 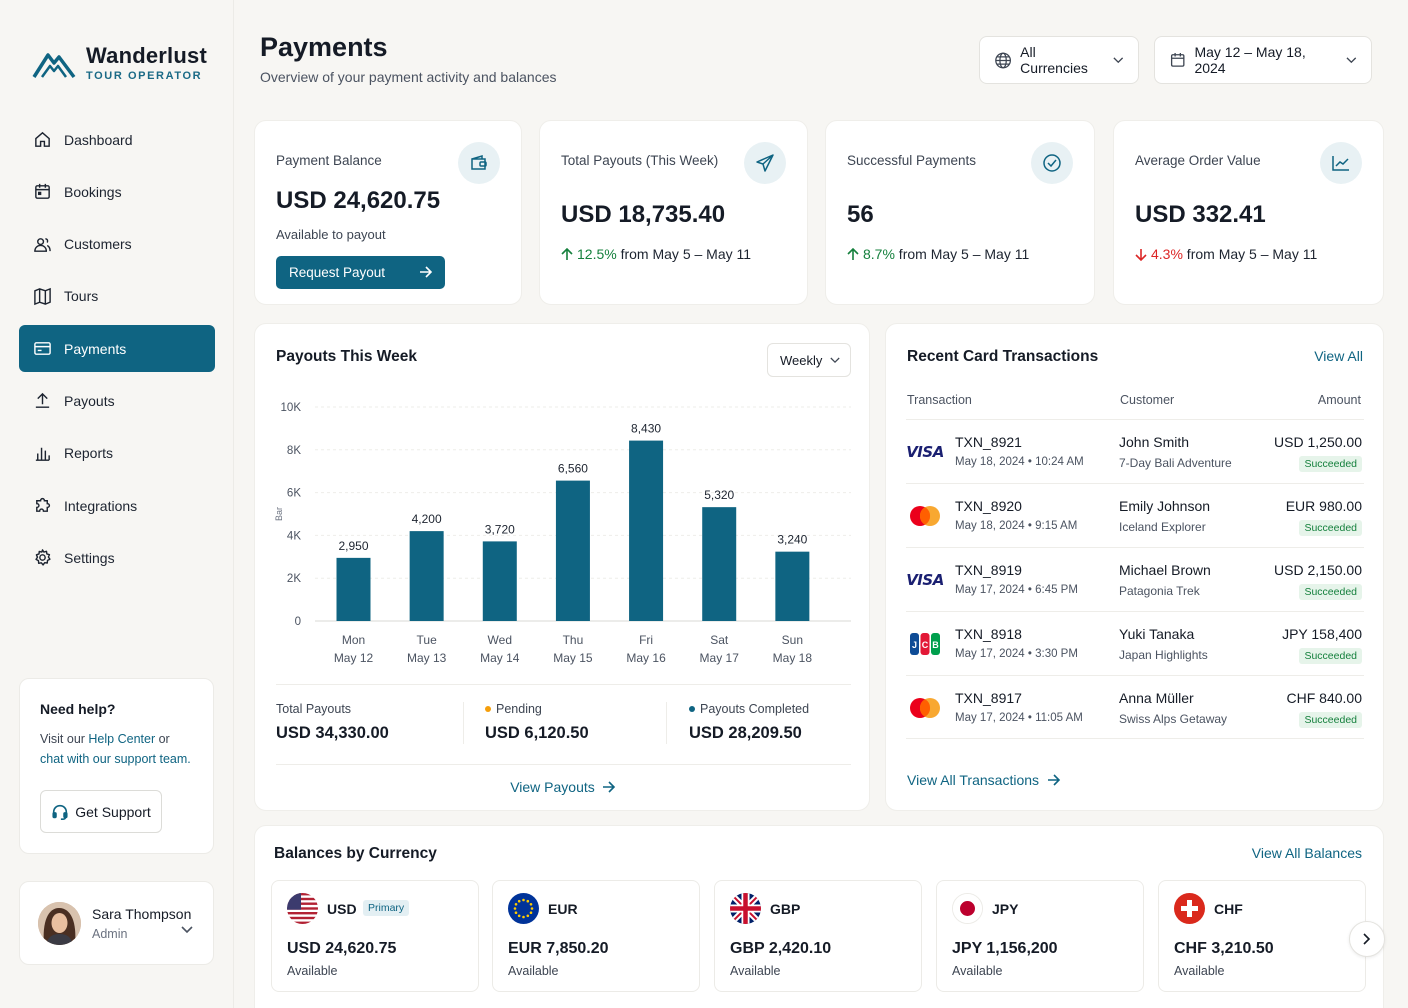 What do you see at coordinates (818, 936) in the screenshot?
I see `balance-card-gbp: GBP GBP 2,420.10 Available` at bounding box center [818, 936].